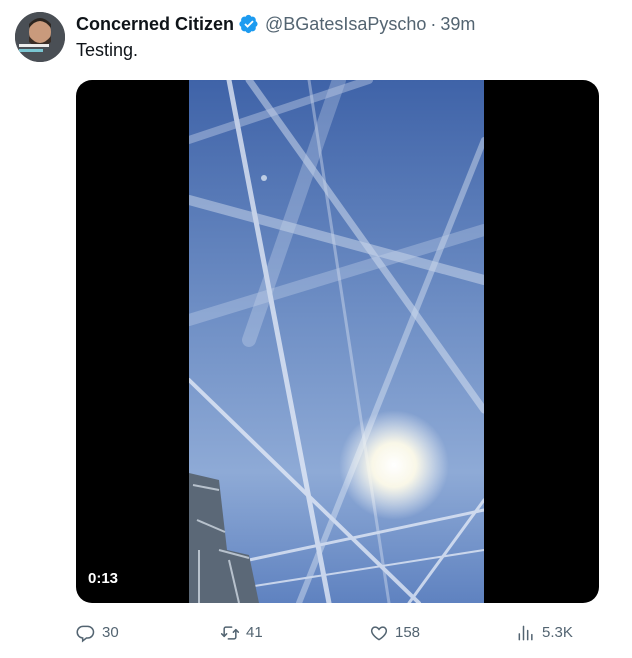 This screenshot has width=632, height=658. I want to click on avatar, so click(40, 37).